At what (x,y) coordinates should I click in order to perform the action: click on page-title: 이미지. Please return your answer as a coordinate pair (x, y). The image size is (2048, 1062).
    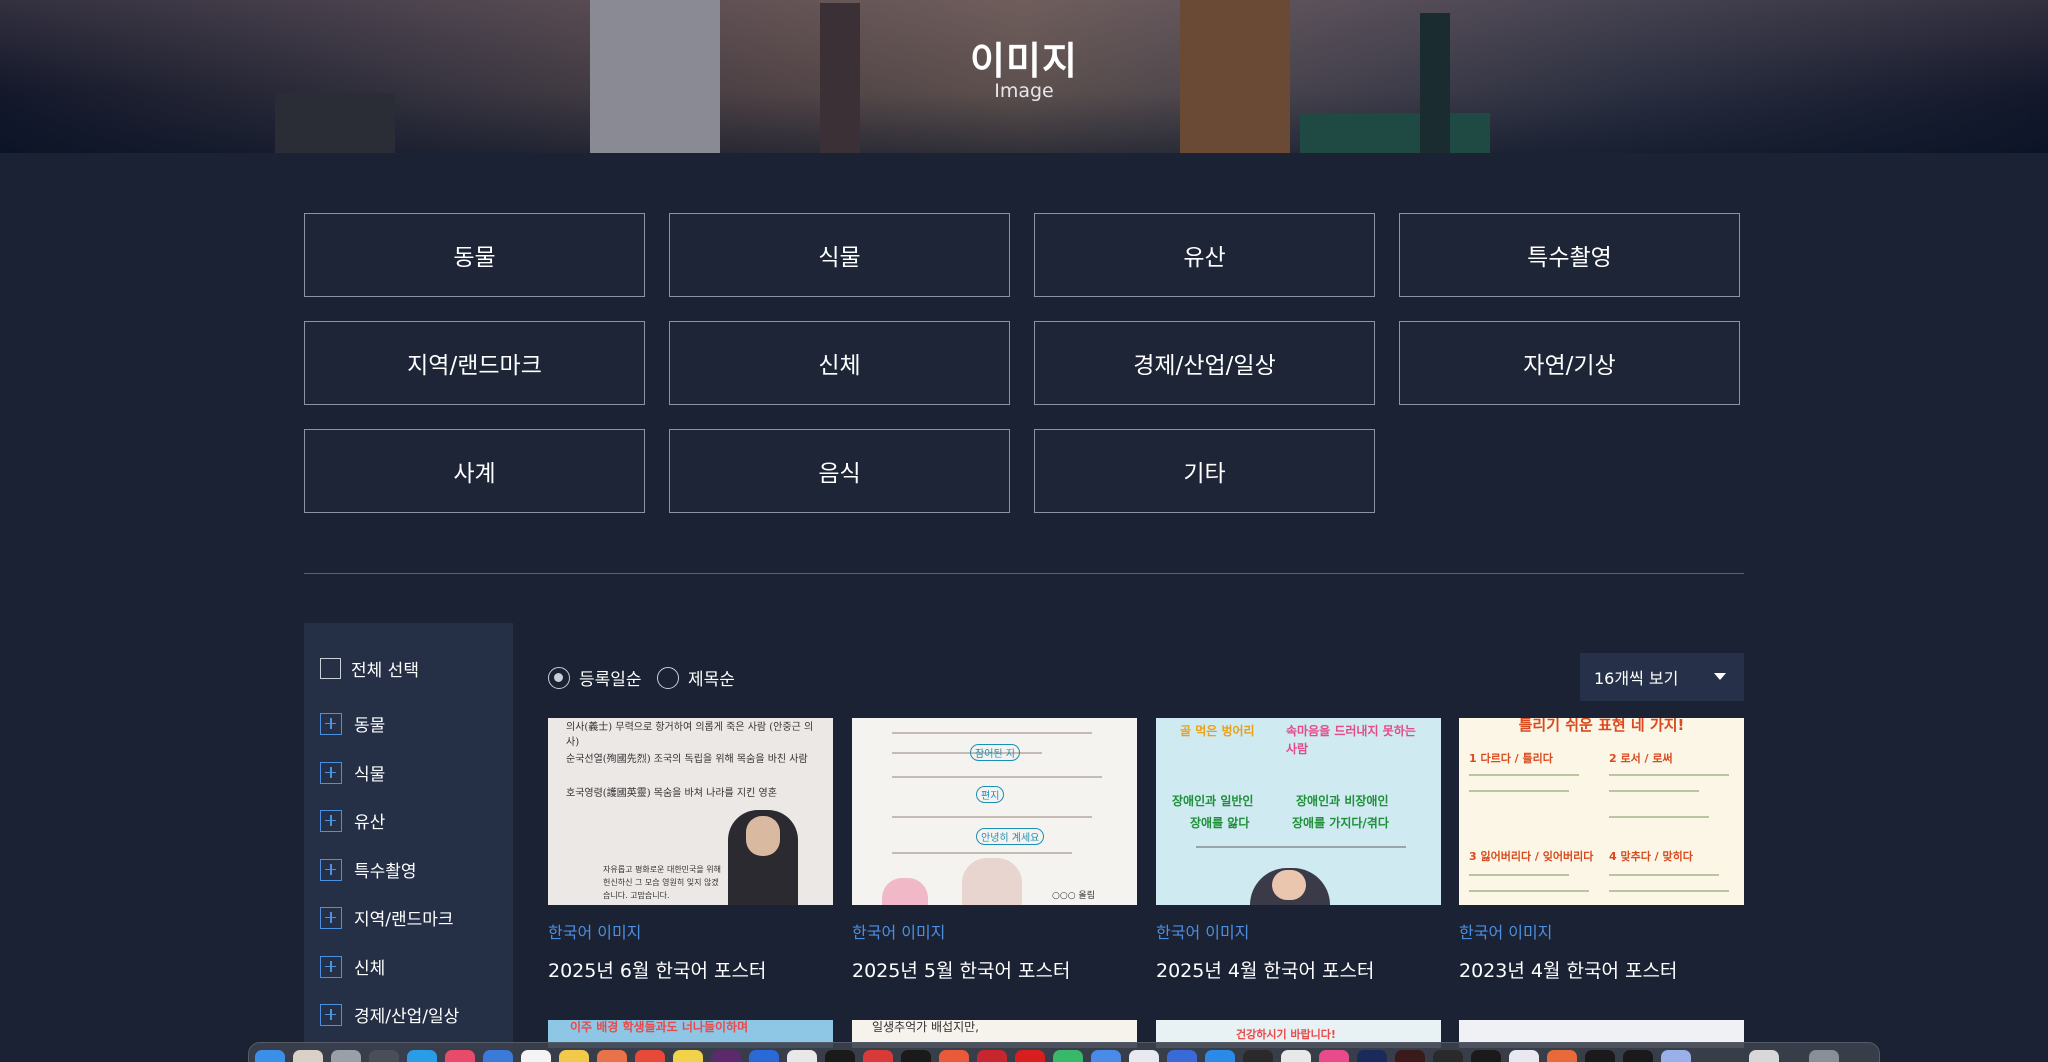
    Looking at the image, I should click on (1024, 61).